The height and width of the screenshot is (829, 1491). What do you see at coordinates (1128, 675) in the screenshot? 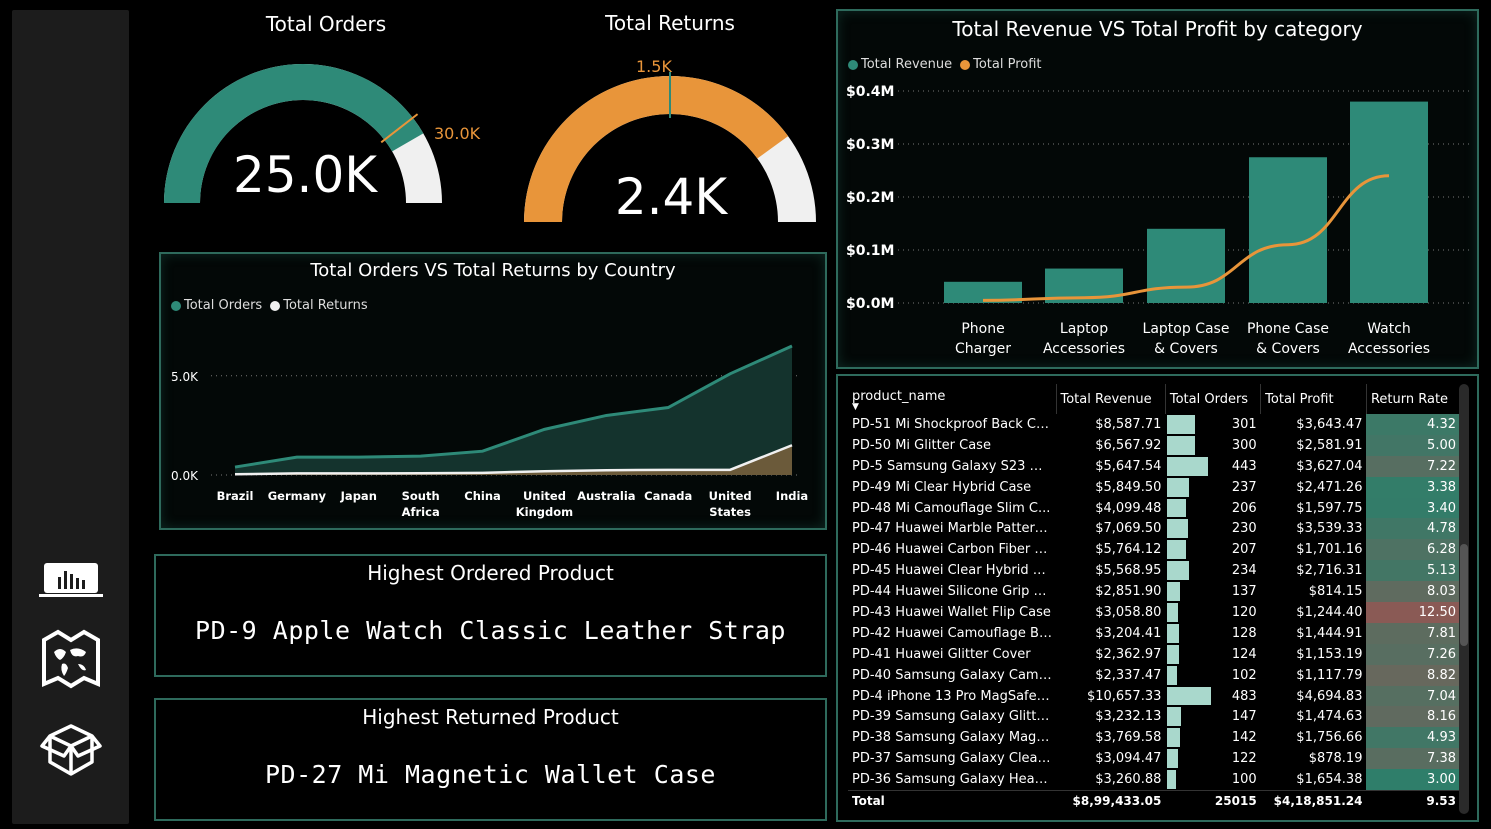
I see `cell-total-revenue: $2,337.47` at bounding box center [1128, 675].